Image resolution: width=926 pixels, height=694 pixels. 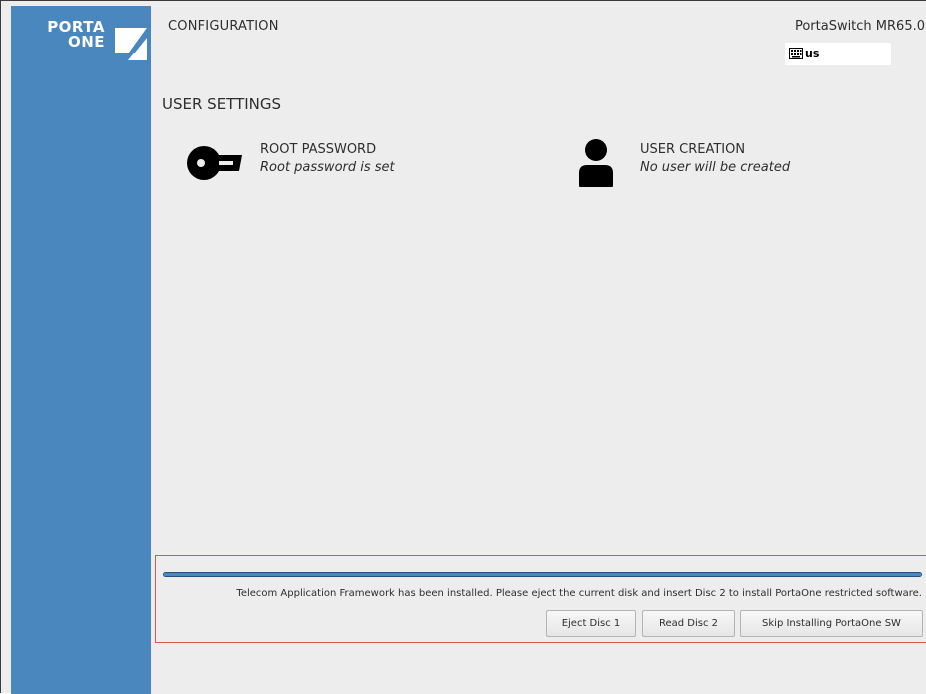 I want to click on user-creation-spoke: USER CREATION No user will be created, so click(x=702, y=165).